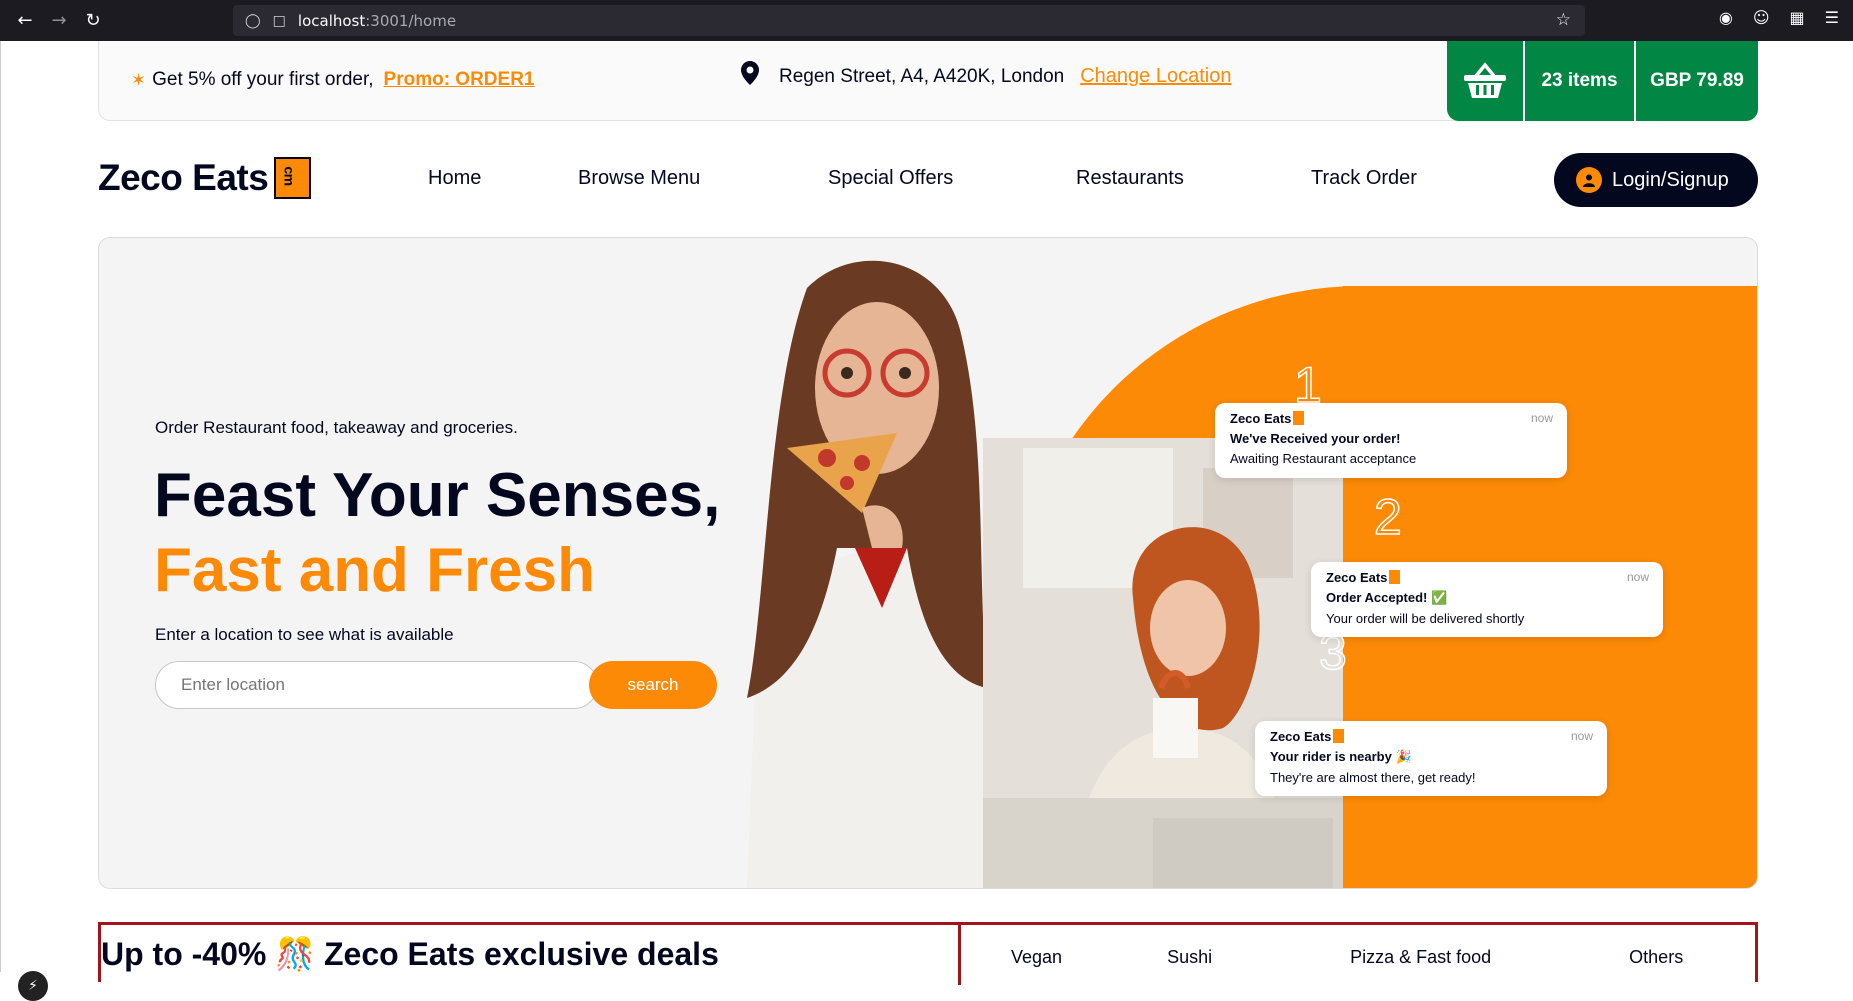 The height and width of the screenshot is (1001, 1853). Describe the element at coordinates (25, 21) in the screenshot. I see `back-icon: ←` at that location.